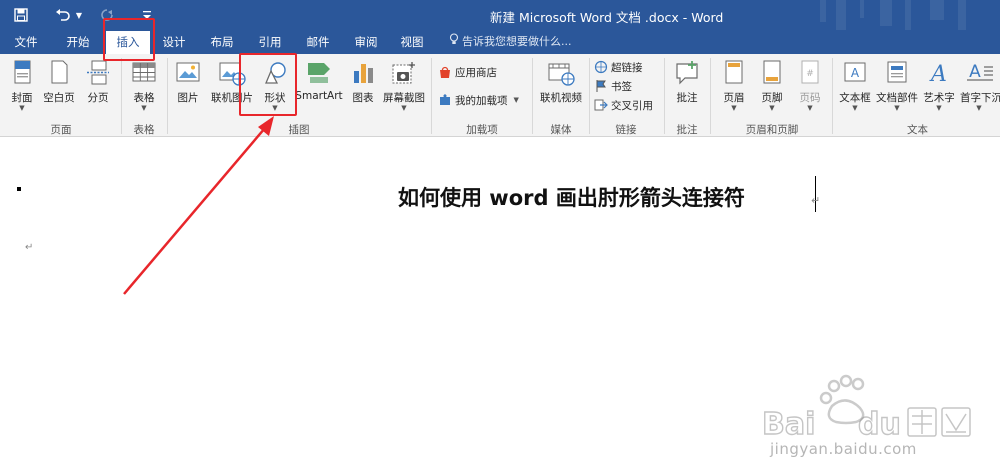  Describe the element at coordinates (412, 42) in the screenshot. I see `tab-view: 视图` at that location.